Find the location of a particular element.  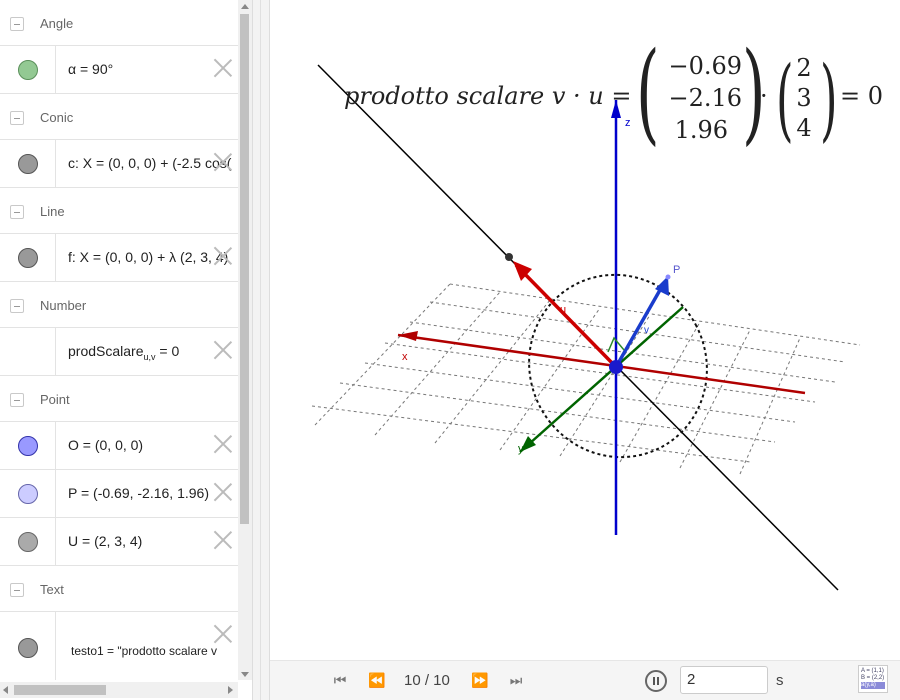

point-u is located at coordinates (509, 257).